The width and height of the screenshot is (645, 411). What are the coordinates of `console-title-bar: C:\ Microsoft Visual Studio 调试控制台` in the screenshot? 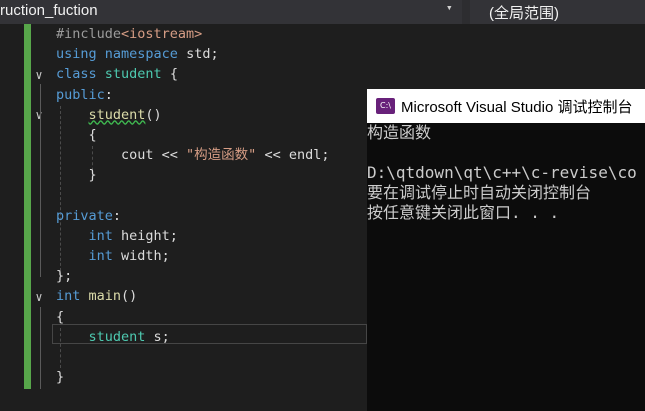 It's located at (506, 106).